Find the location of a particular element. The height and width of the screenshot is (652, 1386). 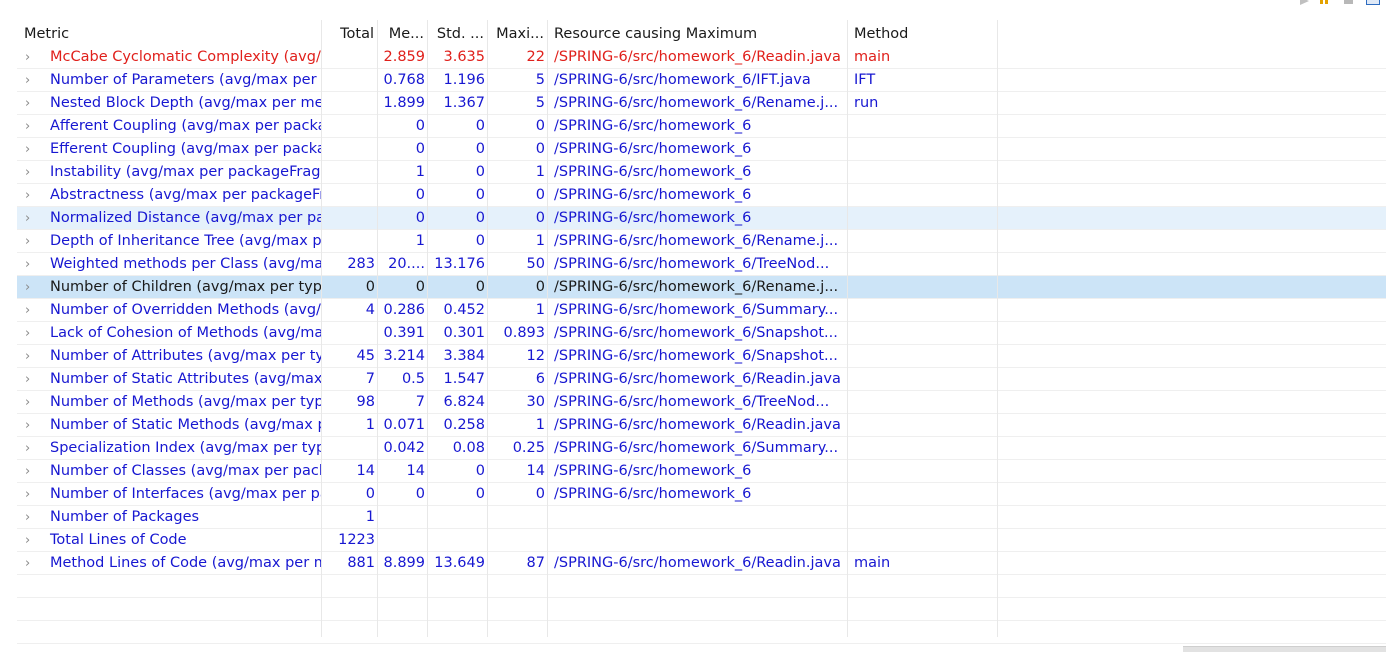

maximum-cell is located at coordinates (518, 540).